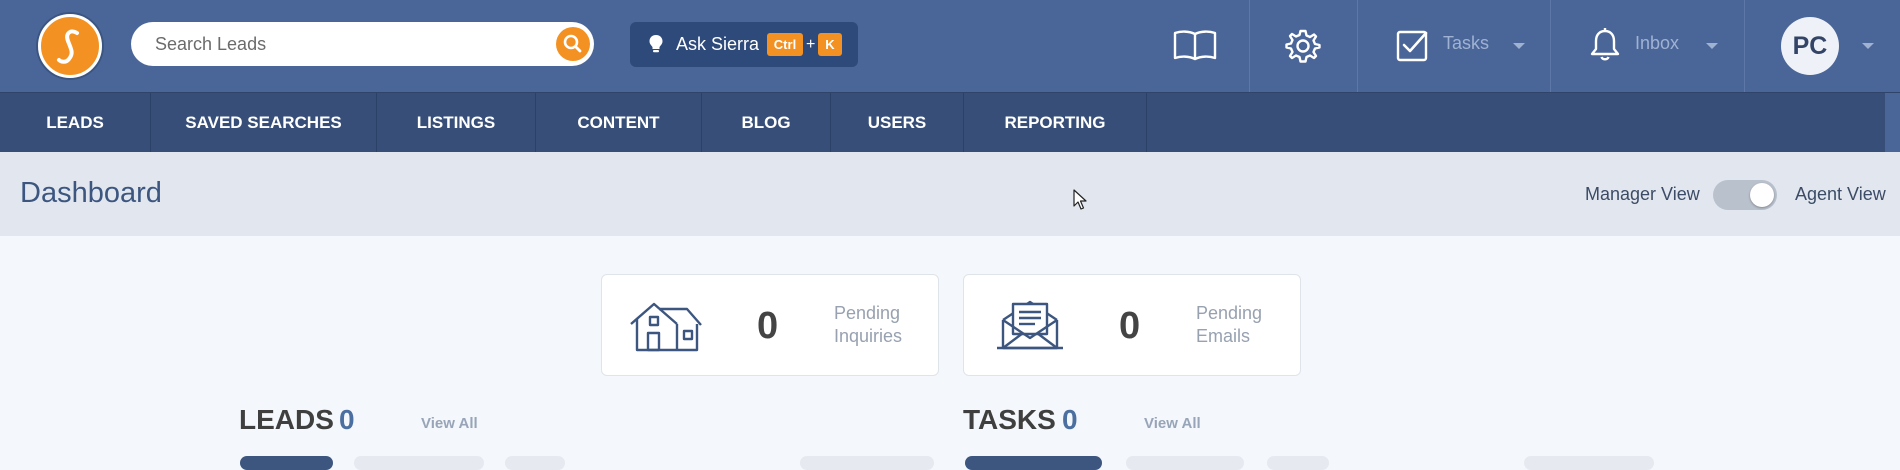 The width and height of the screenshot is (1900, 470). Describe the element at coordinates (1172, 423) in the screenshot. I see `tasks-view-all-link: View All` at that location.